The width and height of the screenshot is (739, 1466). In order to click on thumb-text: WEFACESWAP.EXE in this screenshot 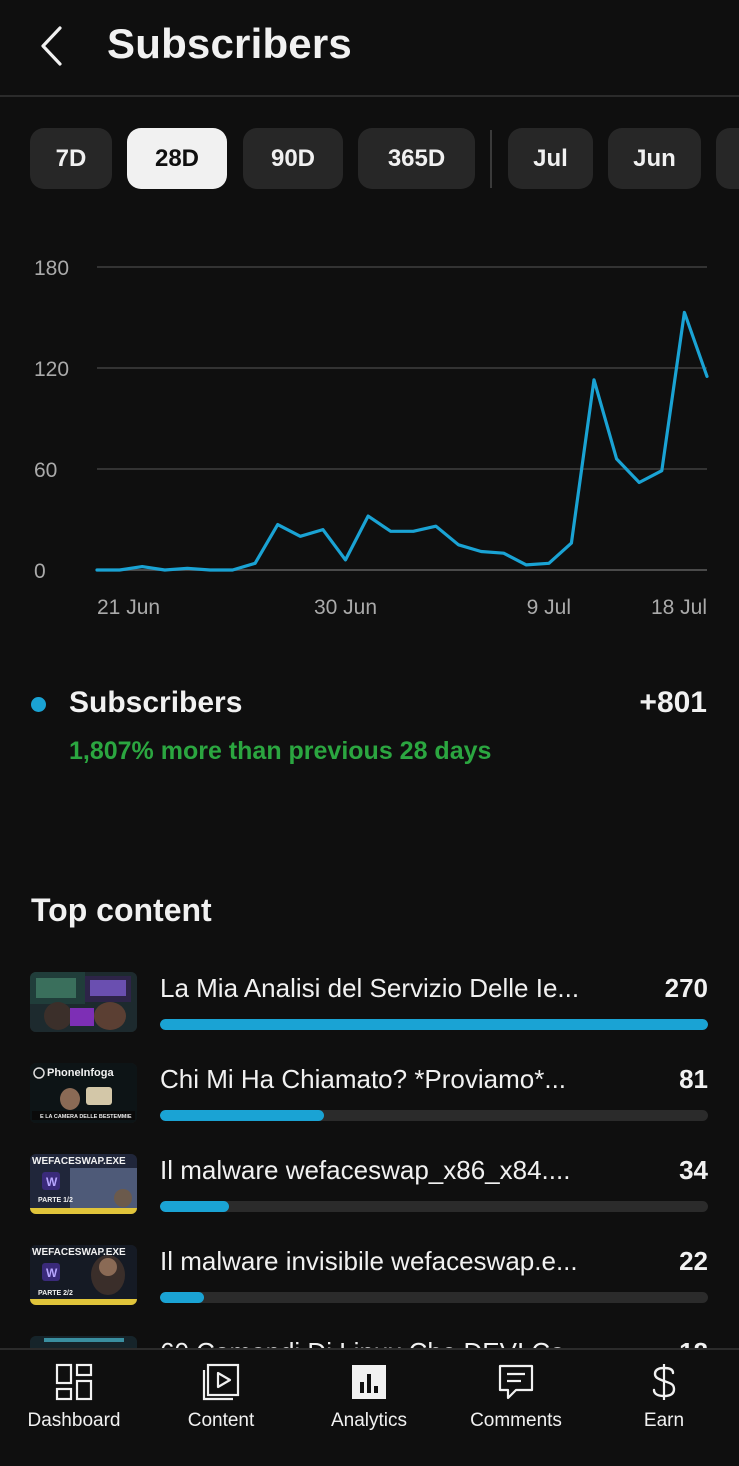, I will do `click(79, 1161)`.